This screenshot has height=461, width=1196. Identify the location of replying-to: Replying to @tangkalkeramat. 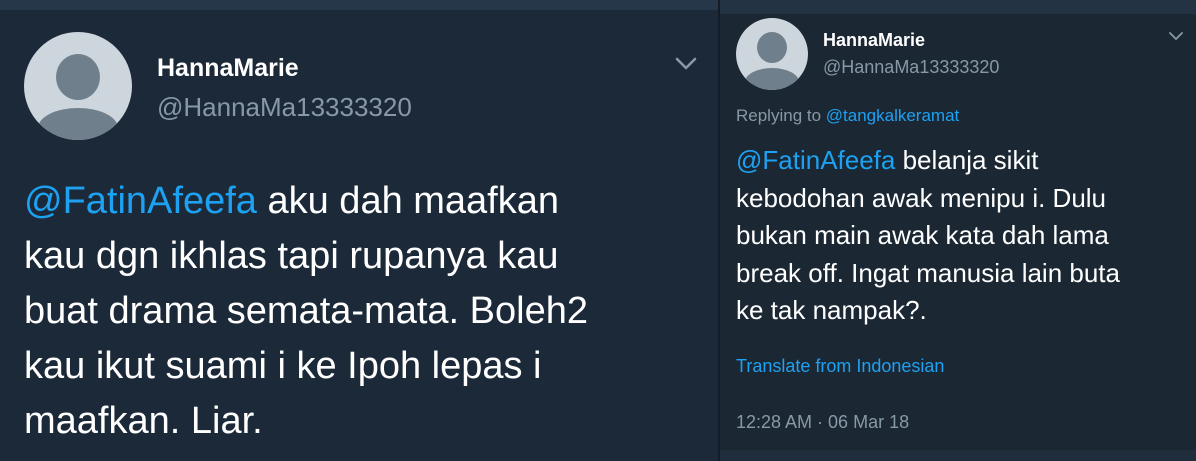
(847, 116).